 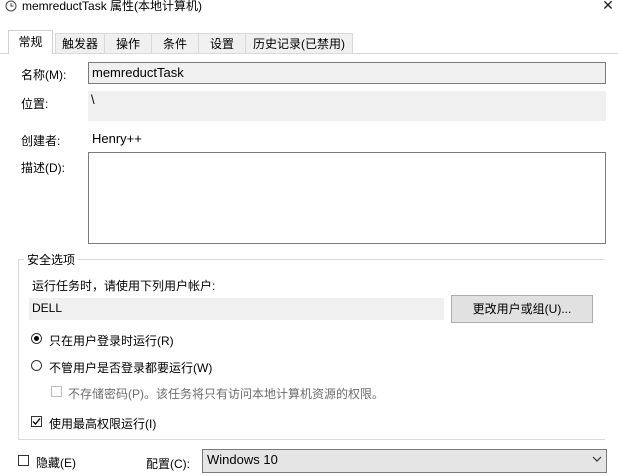 I want to click on hidden-label: 隐藏(E), so click(x=56, y=462).